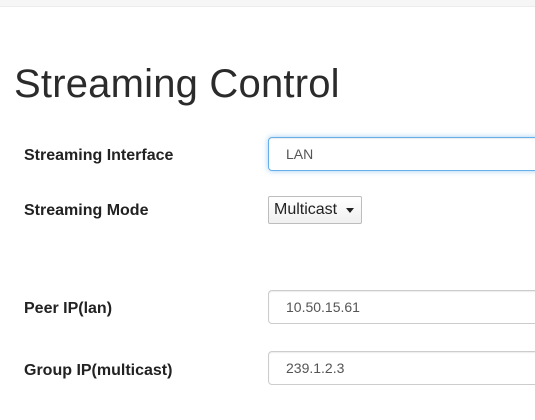 Image resolution: width=535 pixels, height=420 pixels. What do you see at coordinates (306, 209) in the screenshot?
I see `streaming-mode-selected-value: Multicast` at bounding box center [306, 209].